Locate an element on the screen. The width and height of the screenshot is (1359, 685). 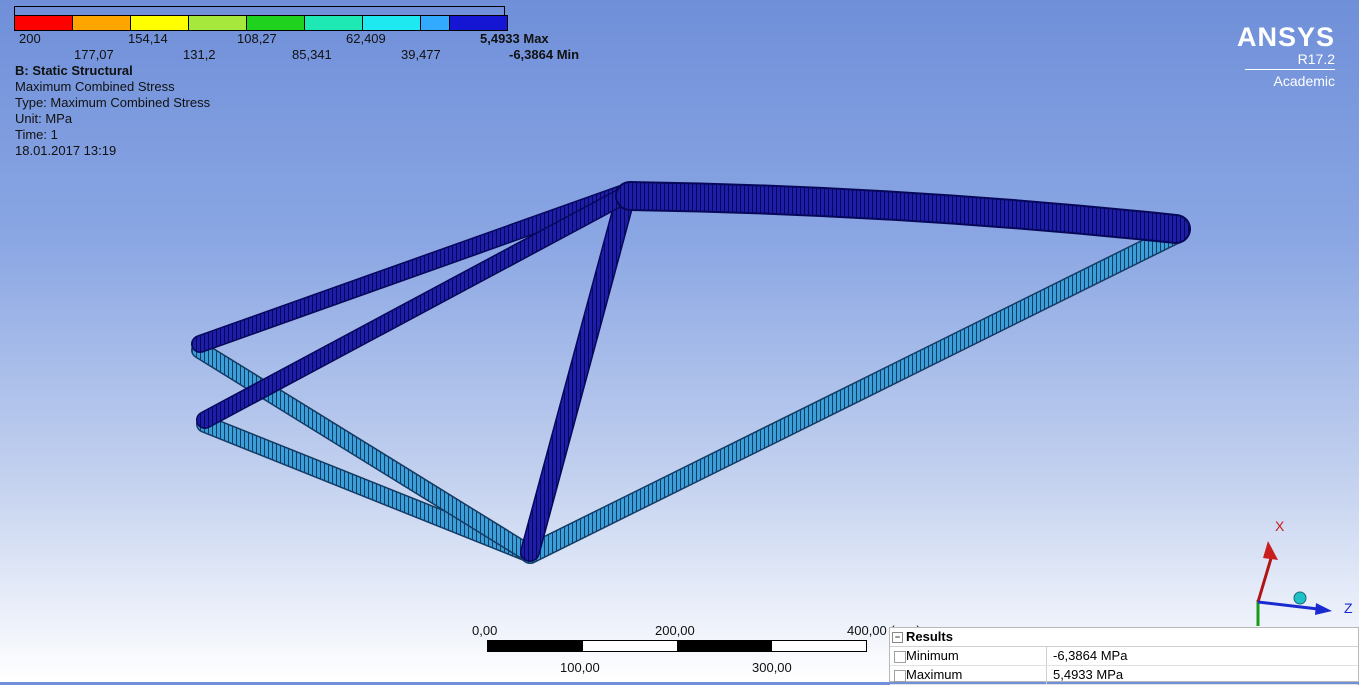
results-header: − Results is located at coordinates (1124, 637).